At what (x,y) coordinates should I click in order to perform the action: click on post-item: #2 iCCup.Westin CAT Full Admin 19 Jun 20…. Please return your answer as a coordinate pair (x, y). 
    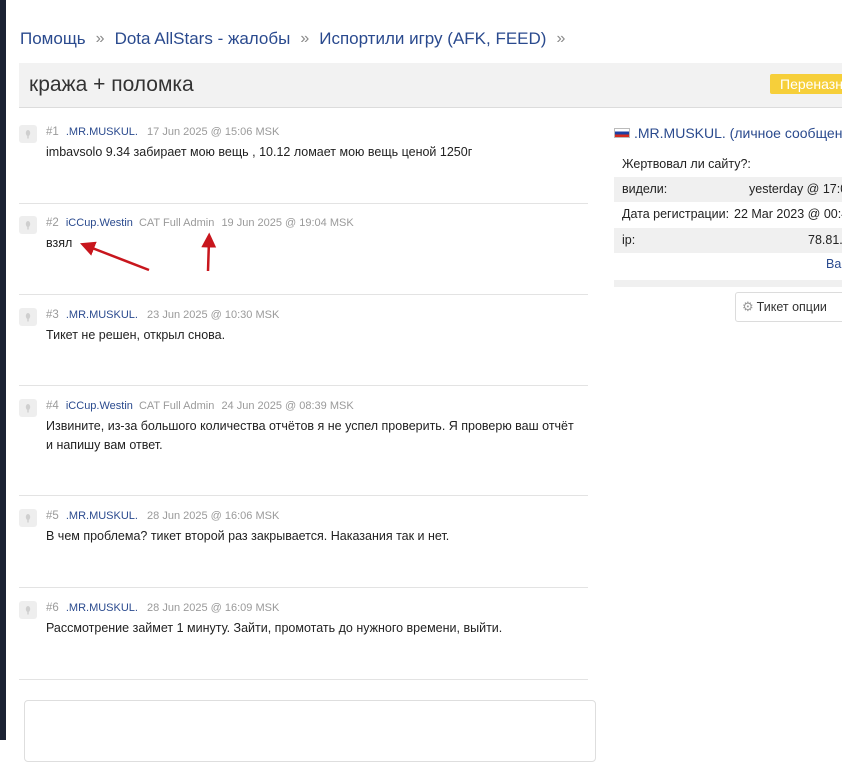
    Looking at the image, I should click on (303, 255).